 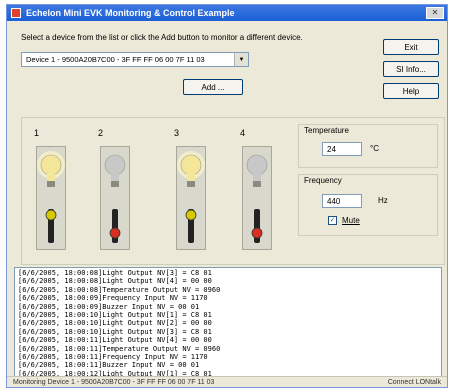 What do you see at coordinates (383, 200) in the screenshot?
I see `frequency-unit: Hz` at bounding box center [383, 200].